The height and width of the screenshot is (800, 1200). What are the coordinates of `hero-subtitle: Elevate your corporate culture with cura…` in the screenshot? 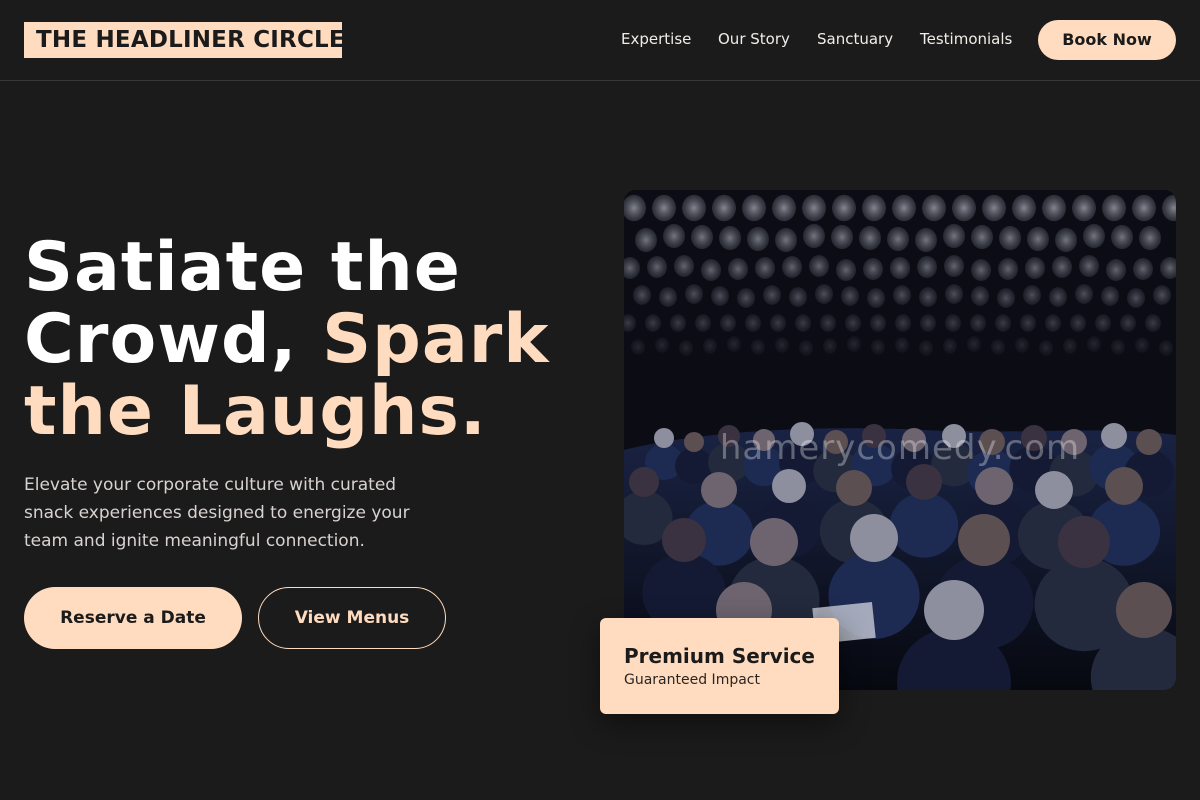 It's located at (217, 513).